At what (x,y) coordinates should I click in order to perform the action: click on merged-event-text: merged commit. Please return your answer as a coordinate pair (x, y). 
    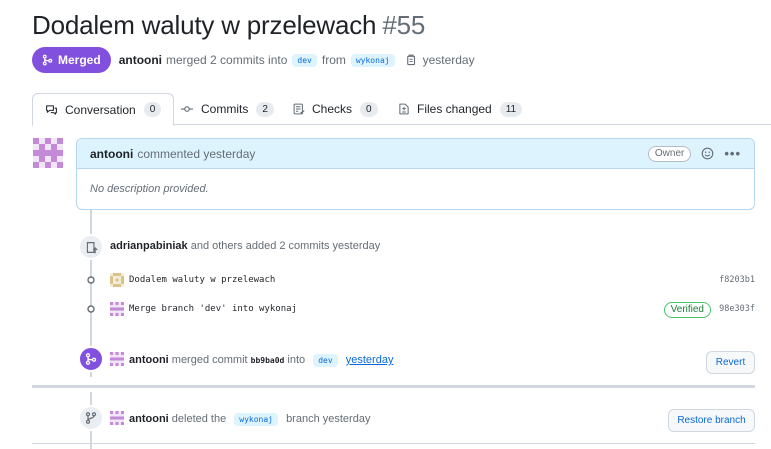
    Looking at the image, I should click on (209, 360).